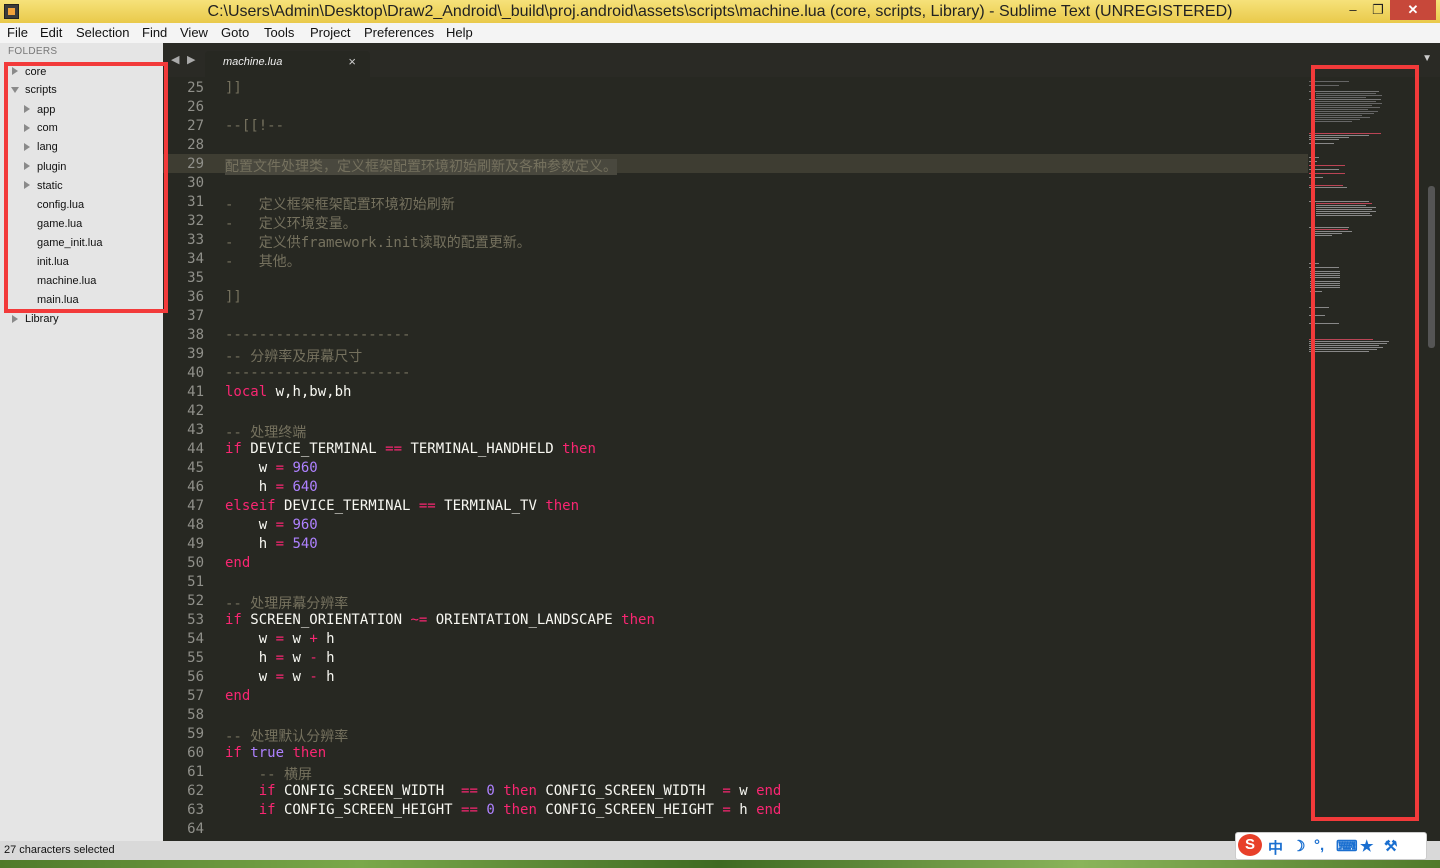 This screenshot has width=1440, height=868. Describe the element at coordinates (42, 319) in the screenshot. I see `folder-library: Library` at that location.